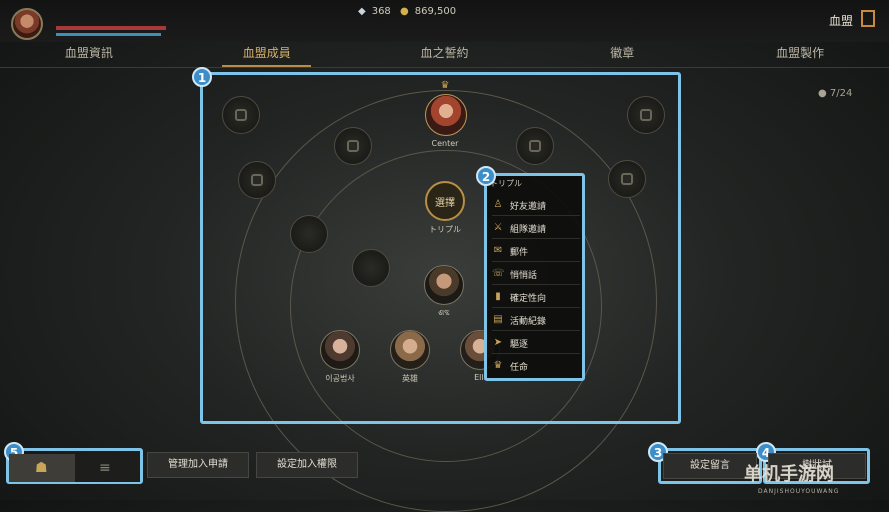 The height and width of the screenshot is (512, 889). Describe the element at coordinates (381, 11) in the screenshot. I see `gem-count: 368` at that location.